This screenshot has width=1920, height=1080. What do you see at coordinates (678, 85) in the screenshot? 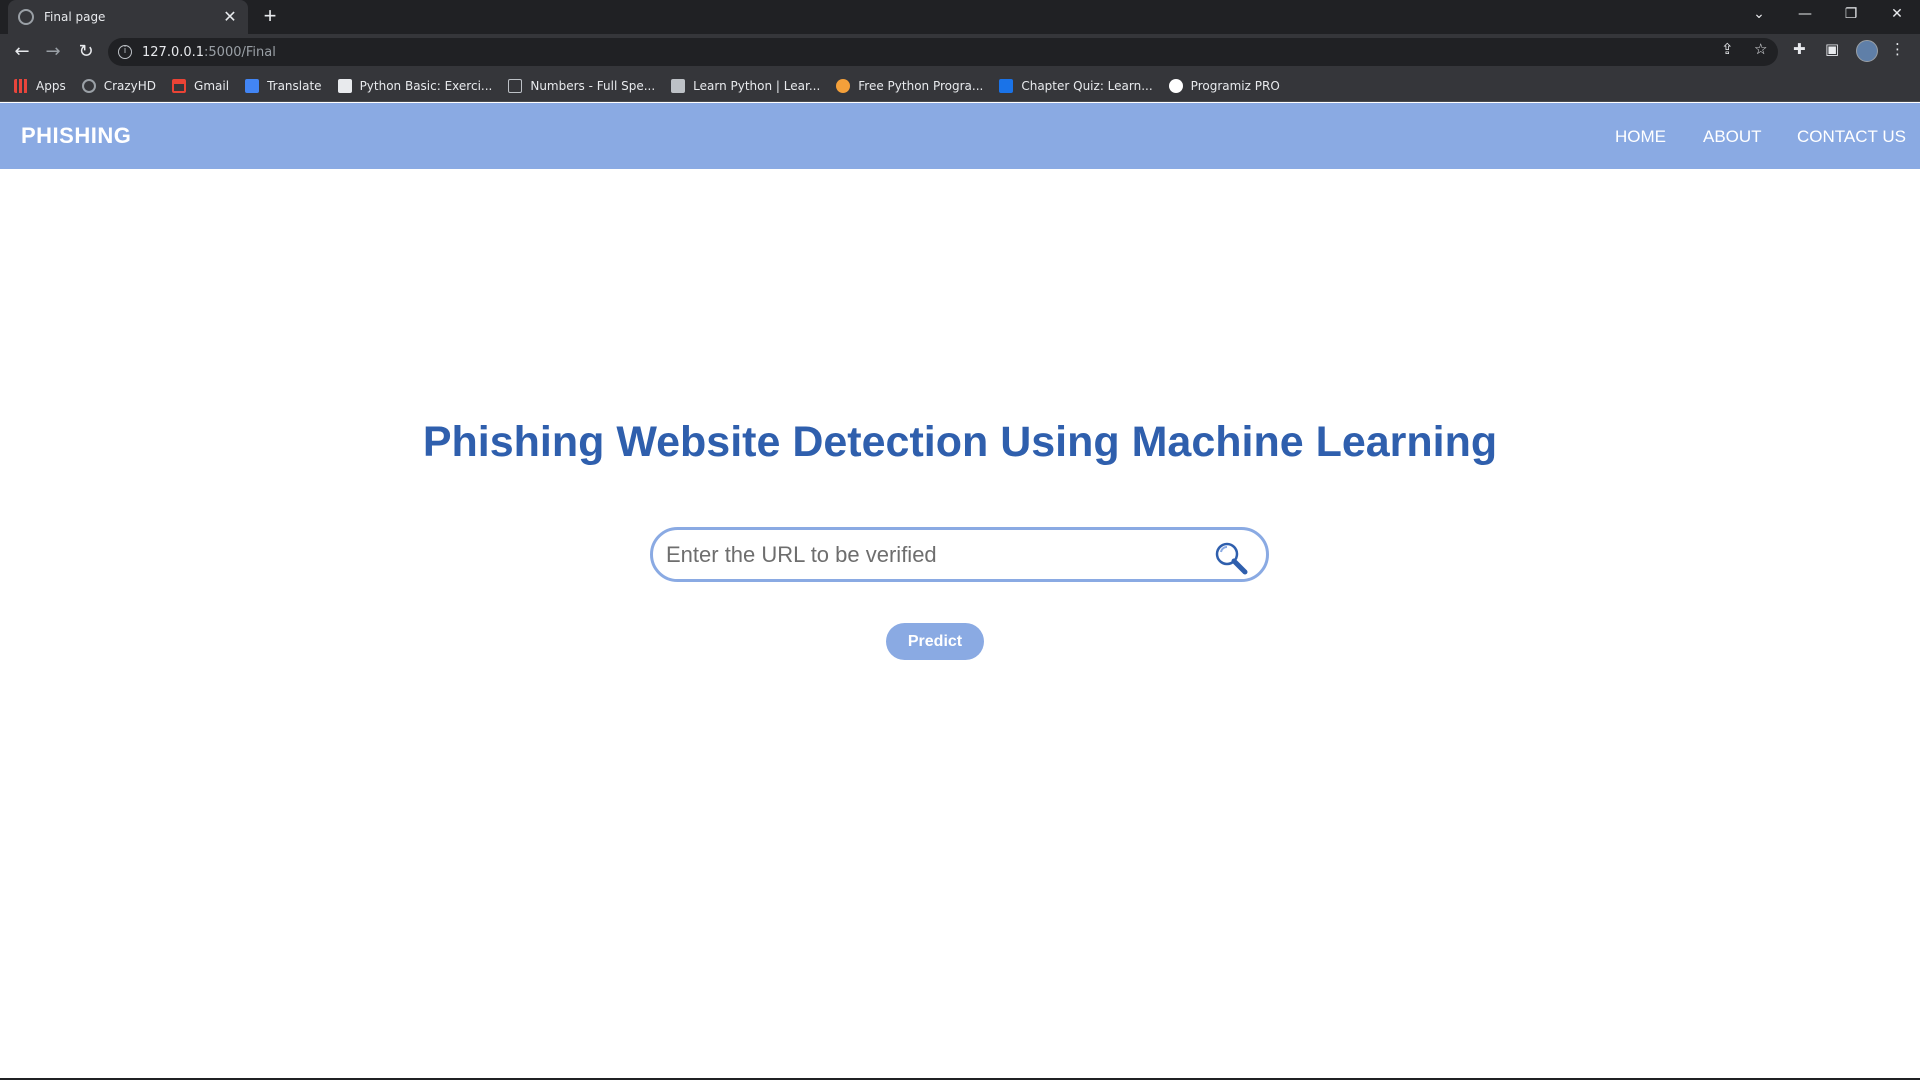
I see `page-icon` at bounding box center [678, 85].